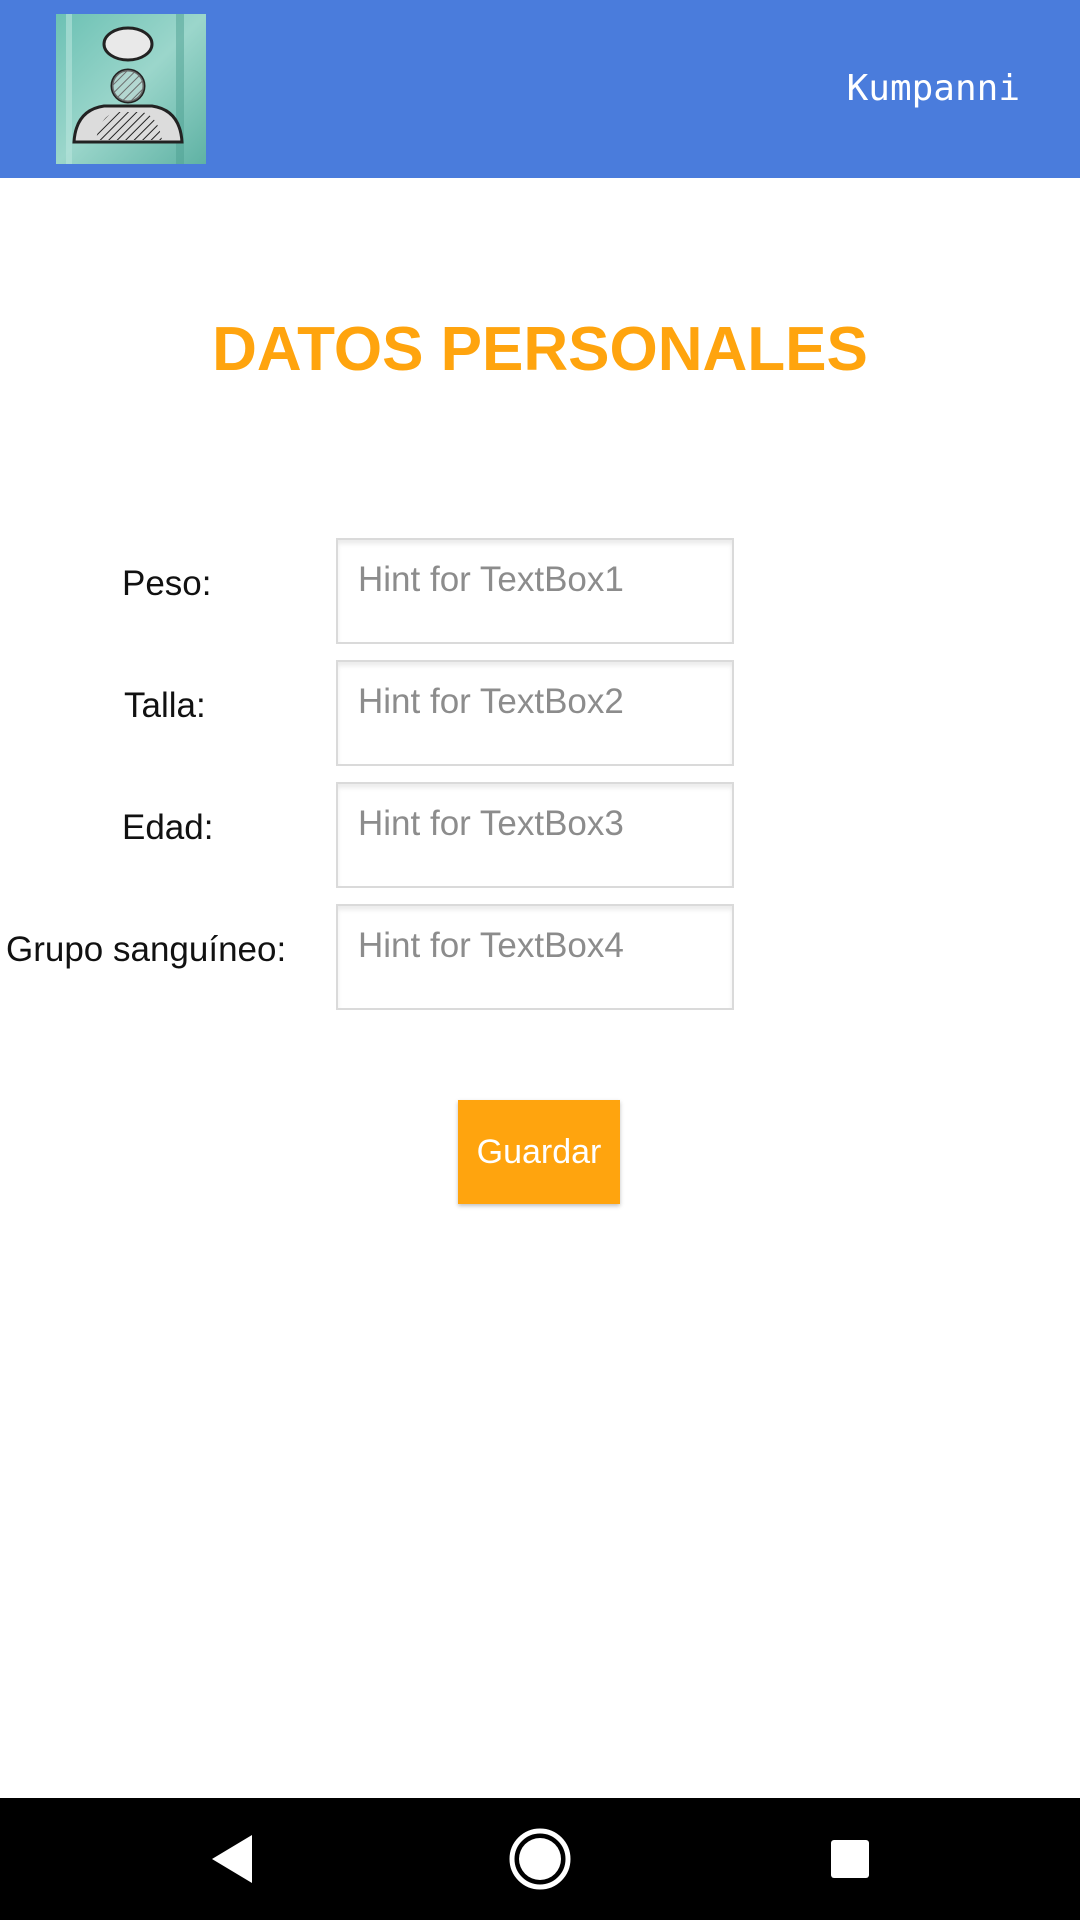 This screenshot has width=1080, height=1925. I want to click on edad-label: Edad:, so click(168, 827).